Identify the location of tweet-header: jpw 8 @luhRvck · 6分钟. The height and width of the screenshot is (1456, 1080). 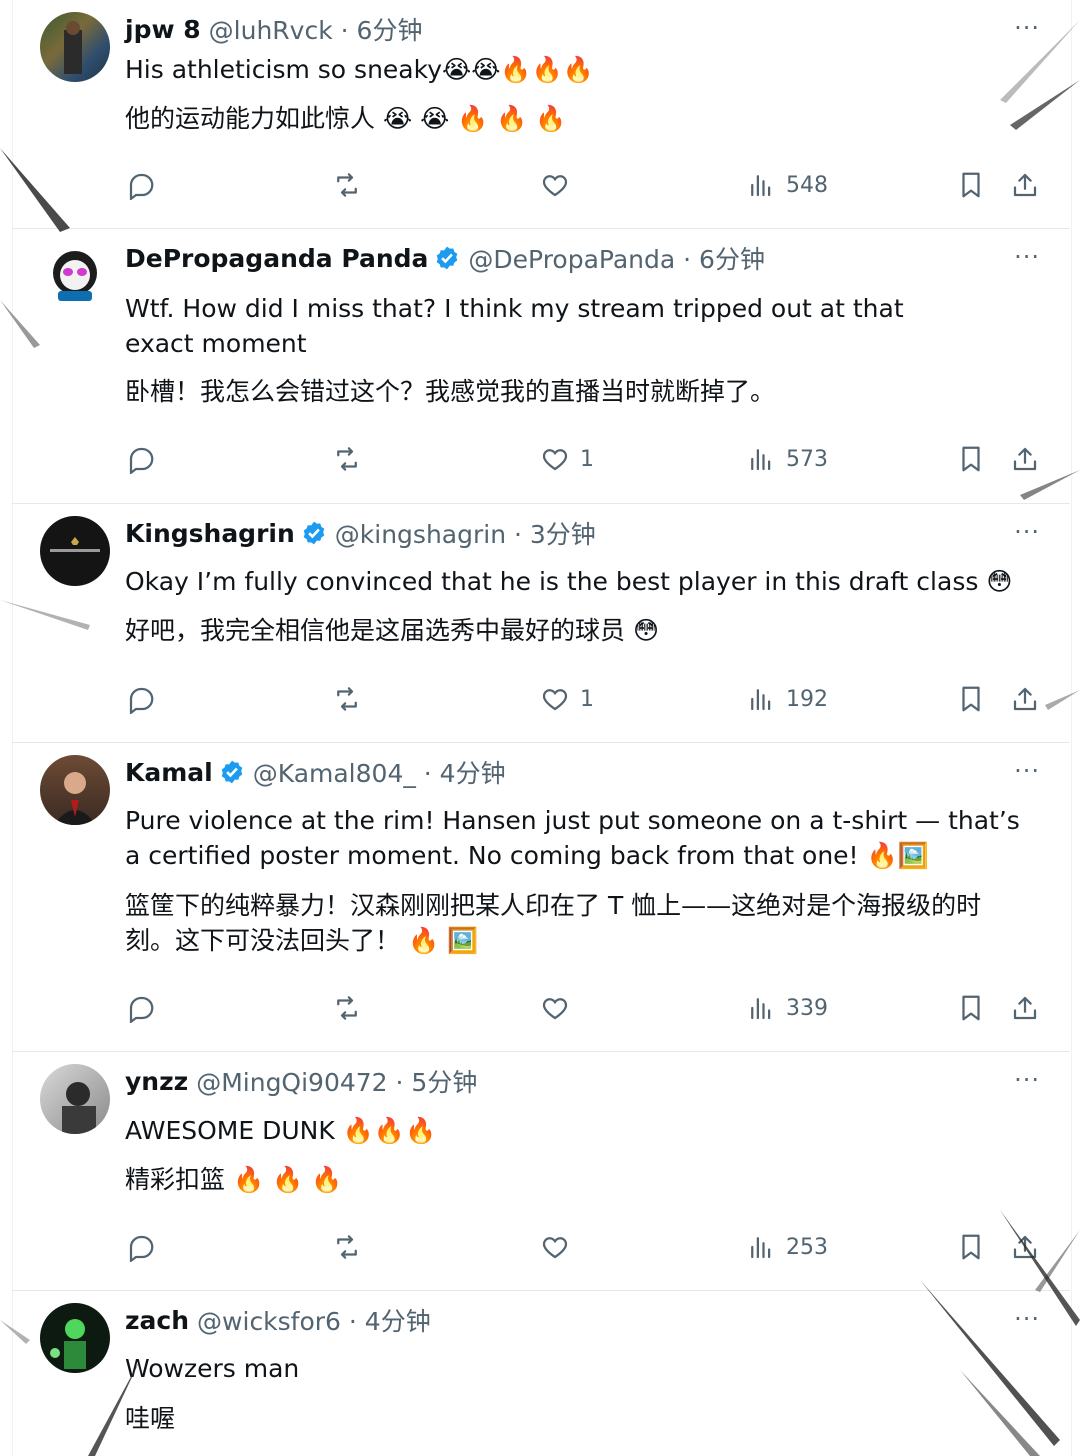
(273, 29).